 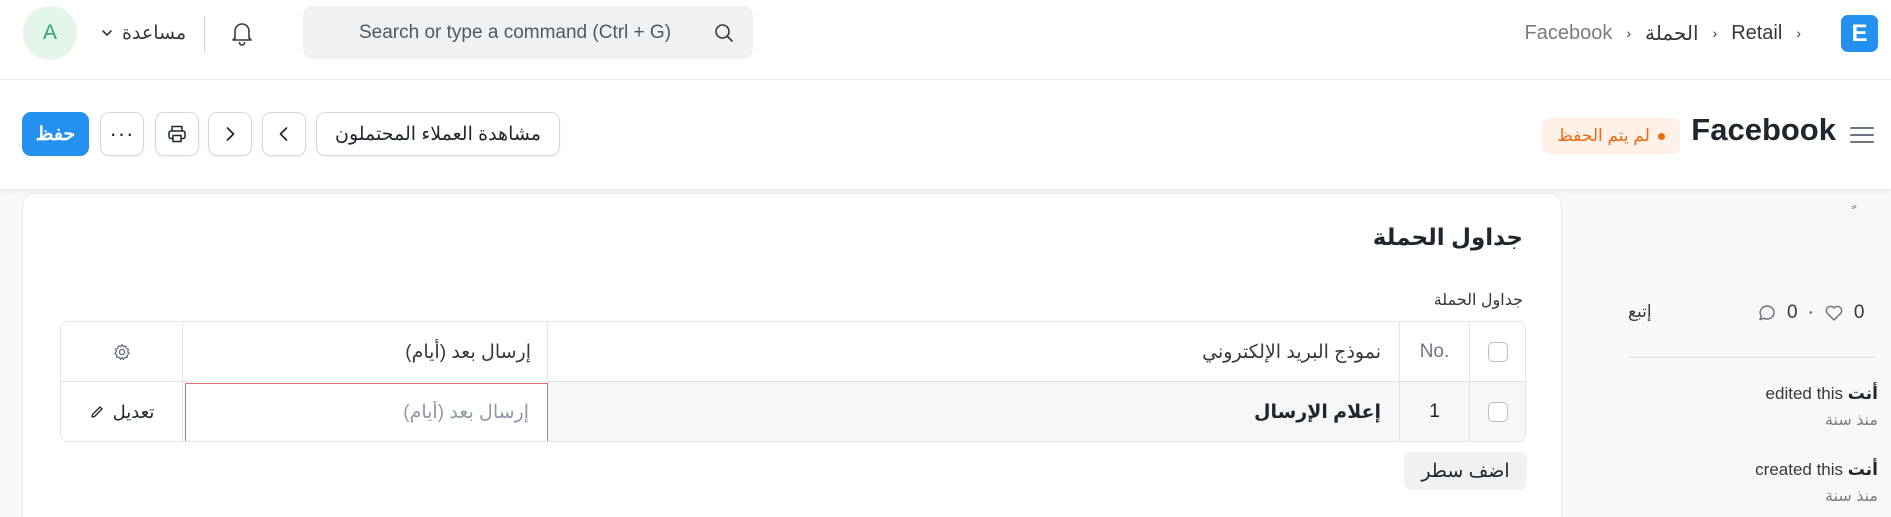 What do you see at coordinates (50, 33) in the screenshot?
I see `user-avatar: A` at bounding box center [50, 33].